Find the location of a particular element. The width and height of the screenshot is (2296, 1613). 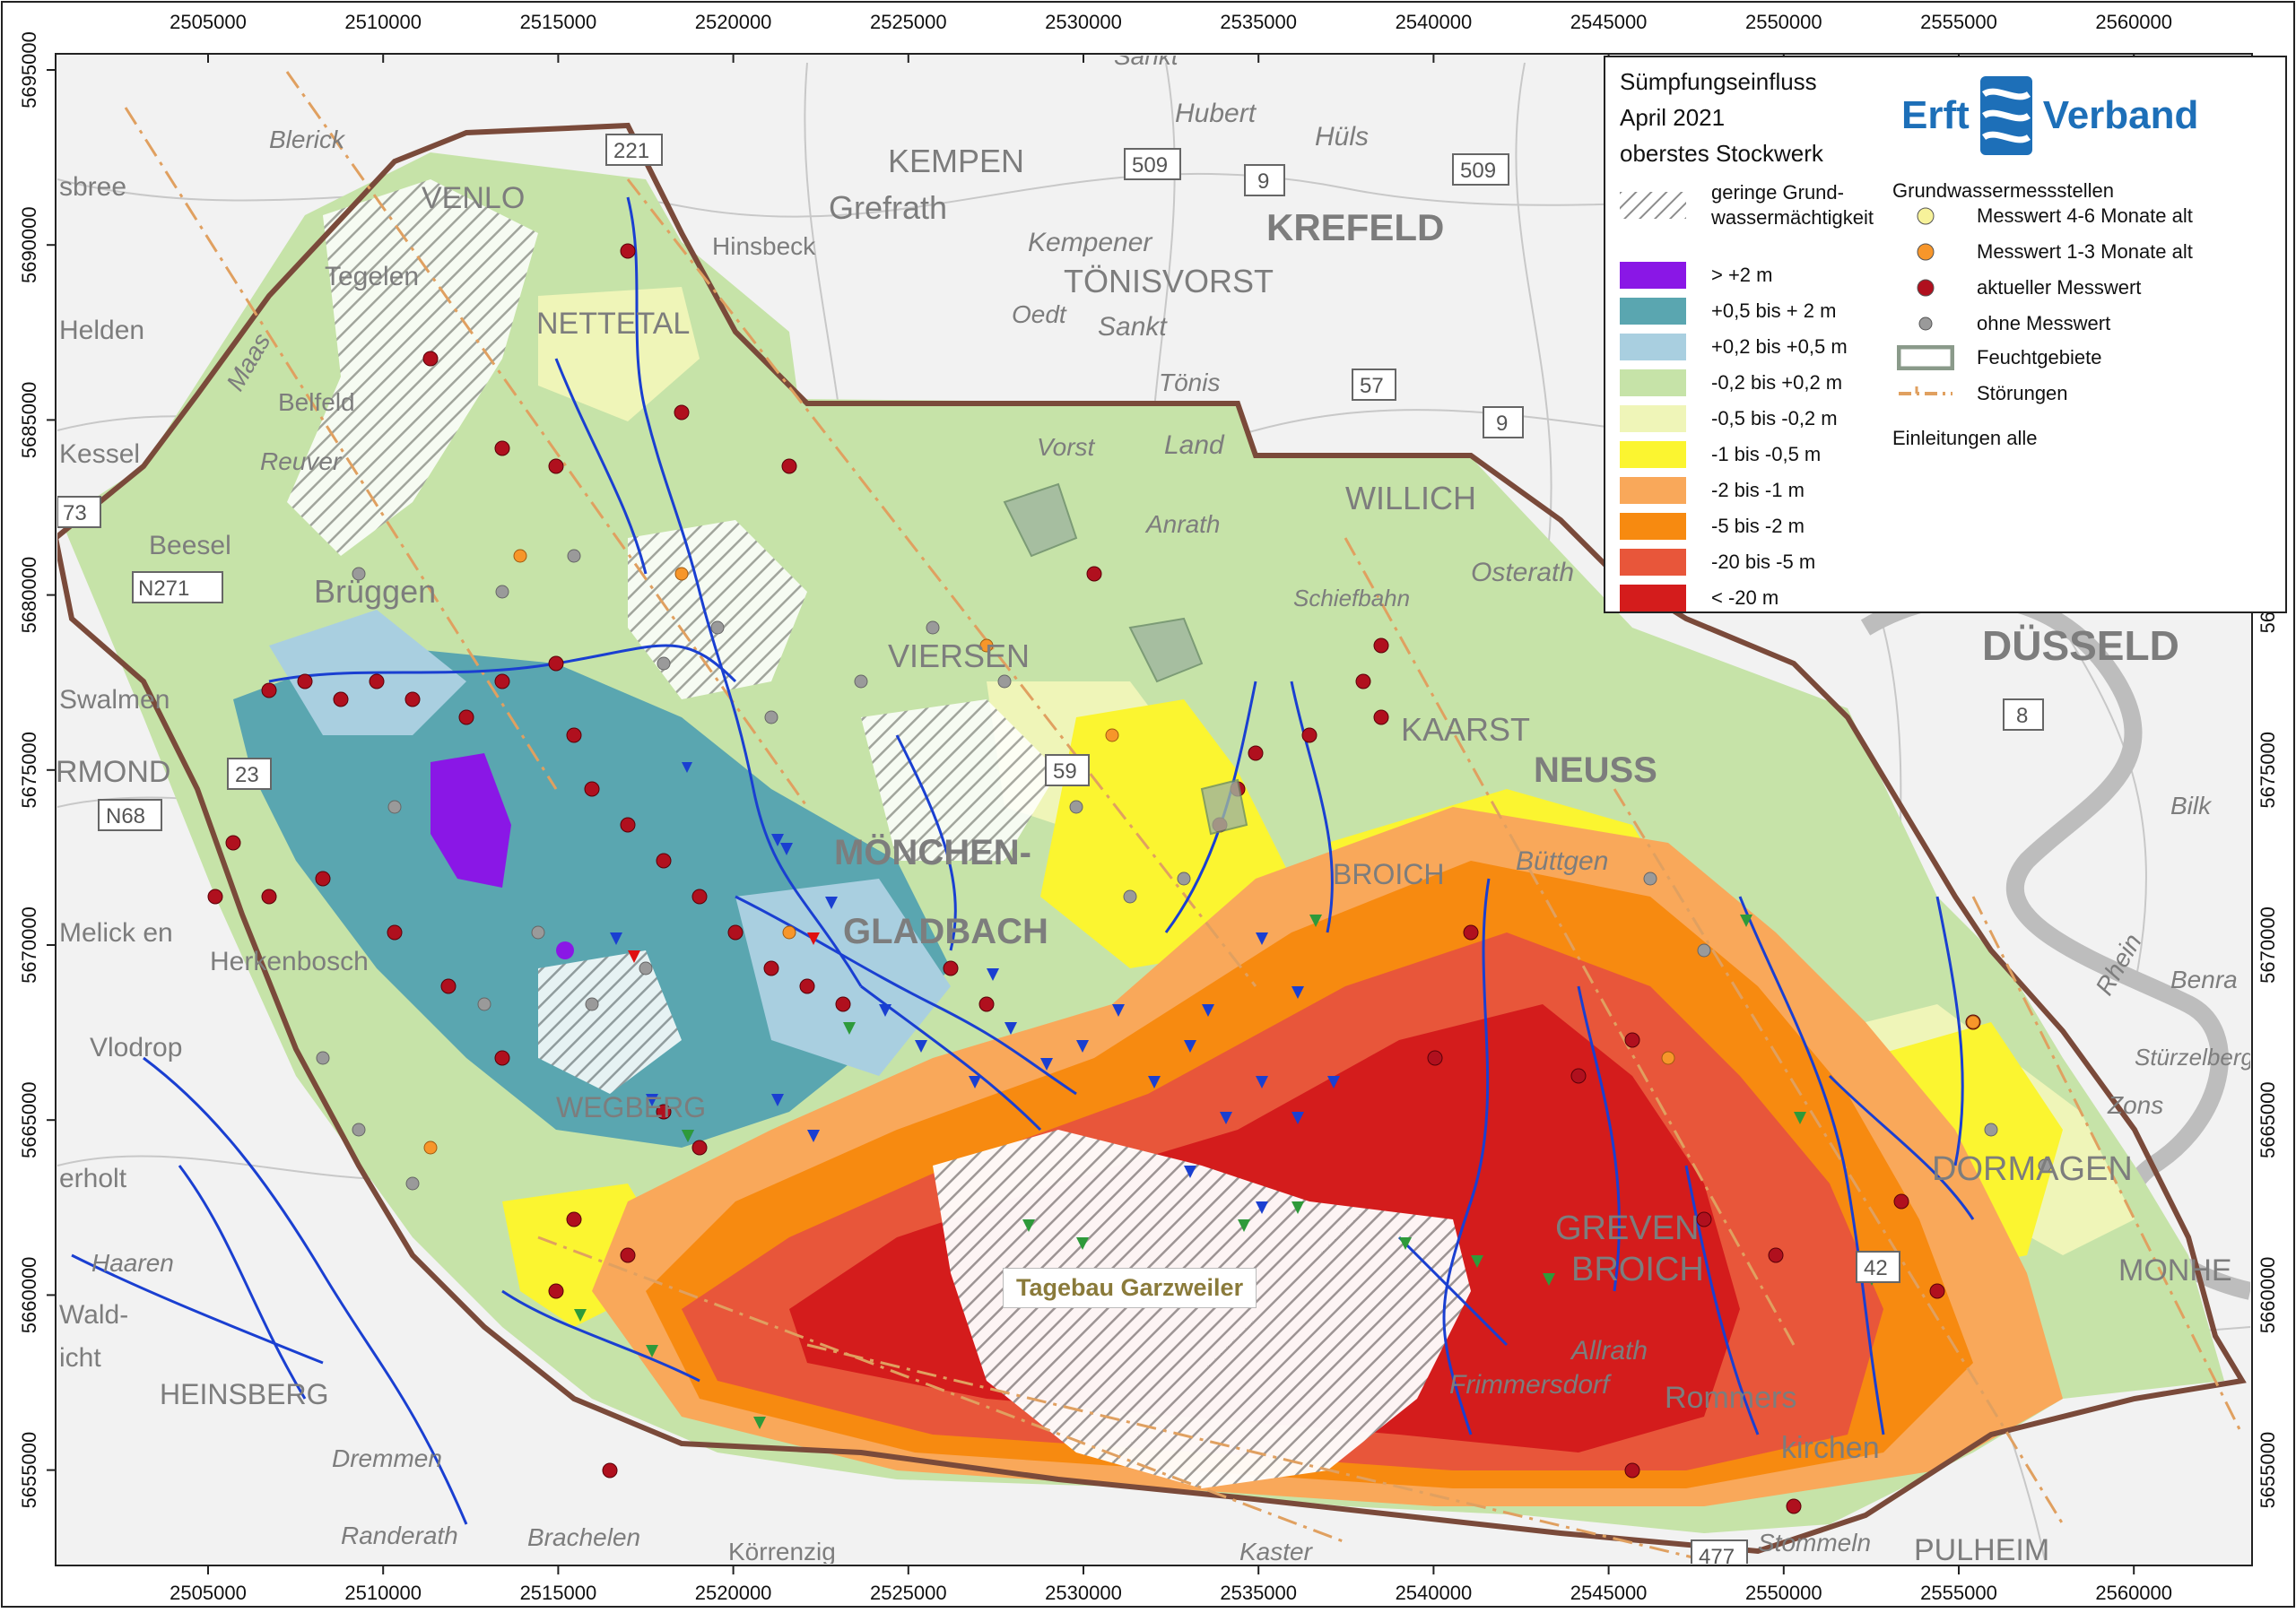

gw-legend-row: aktueller Messwert is located at coordinates (2016, 288).